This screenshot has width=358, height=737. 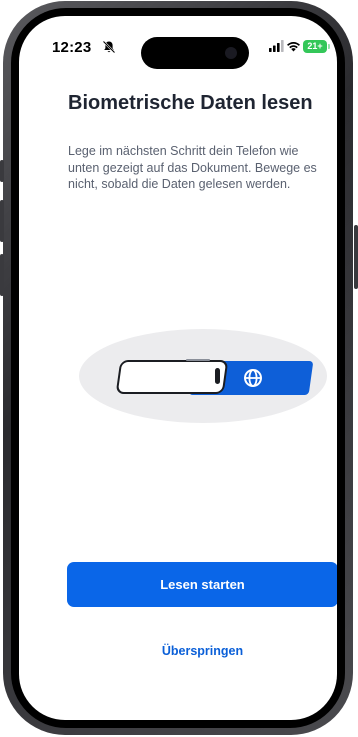 What do you see at coordinates (276, 46) in the screenshot?
I see `signal-icon` at bounding box center [276, 46].